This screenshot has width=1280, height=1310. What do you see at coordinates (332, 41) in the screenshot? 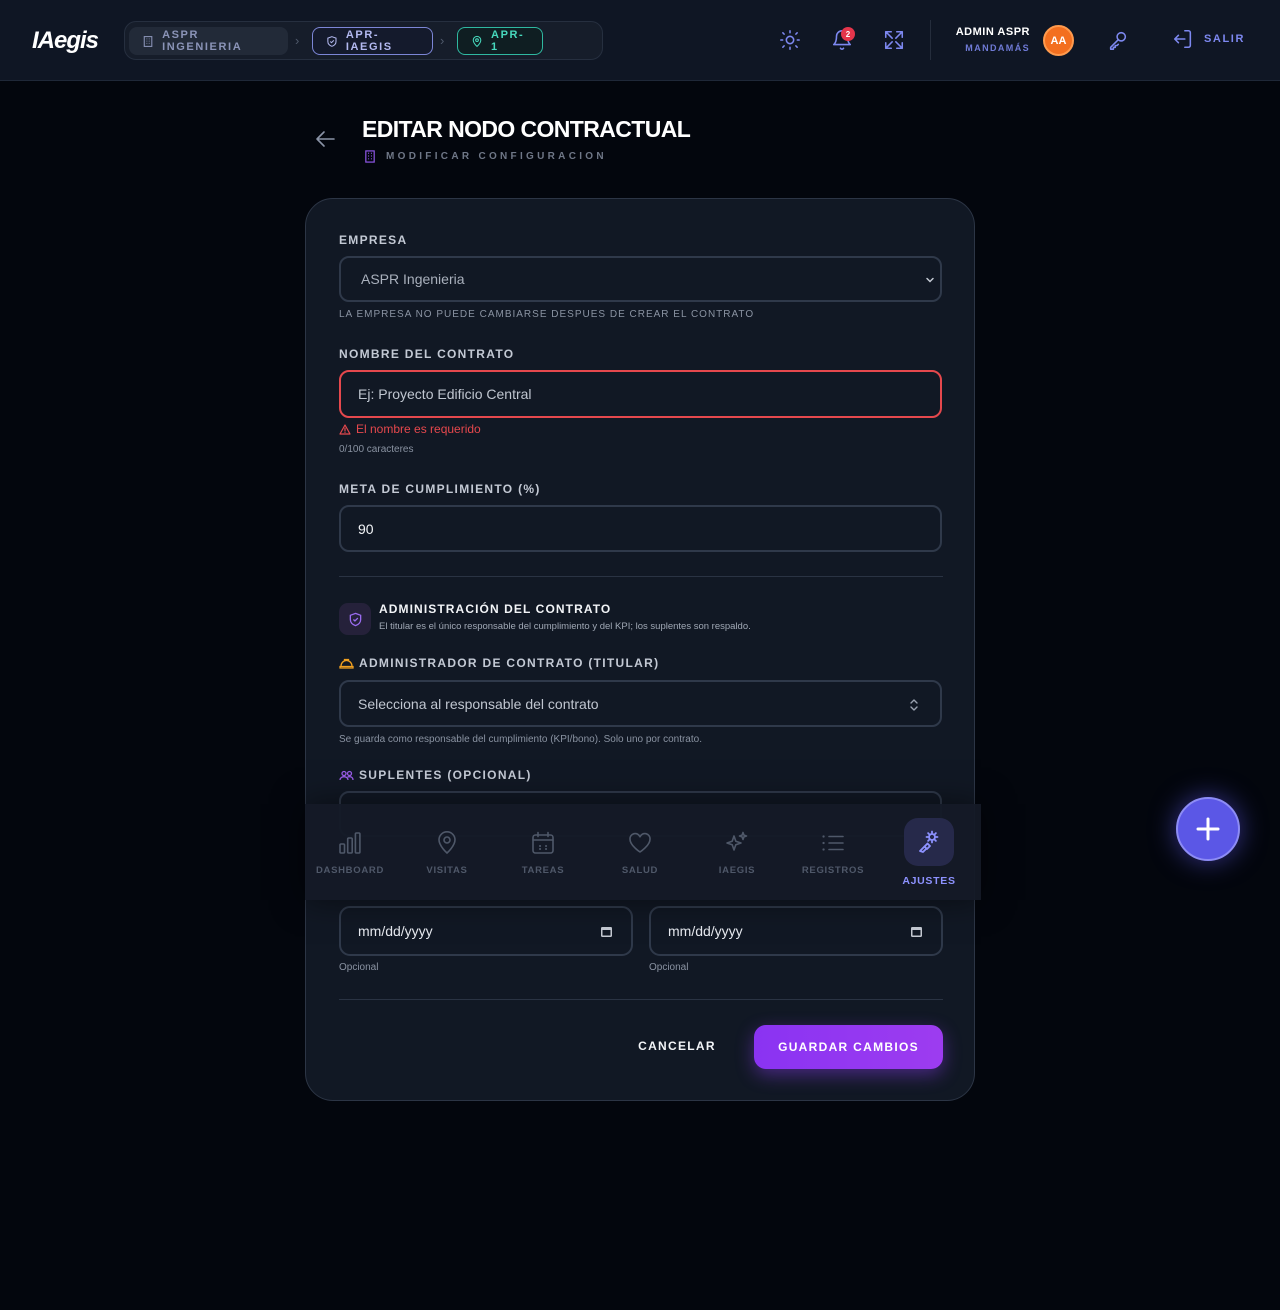
I see `shield-icon` at bounding box center [332, 41].